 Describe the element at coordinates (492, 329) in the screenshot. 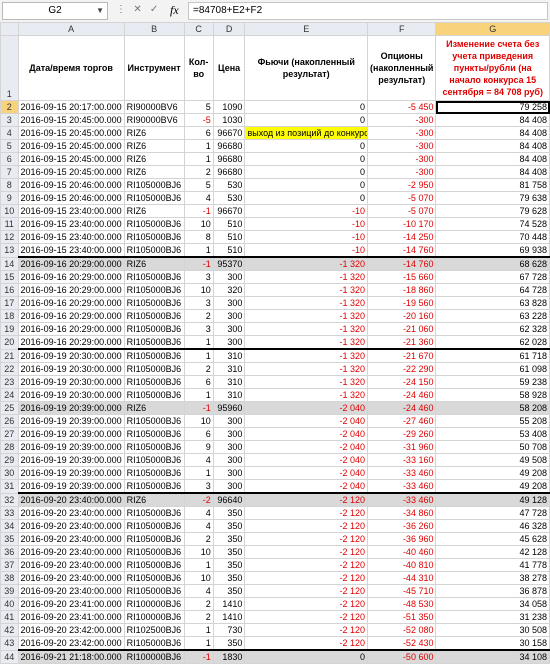

I see `cell-account: 62 328` at that location.